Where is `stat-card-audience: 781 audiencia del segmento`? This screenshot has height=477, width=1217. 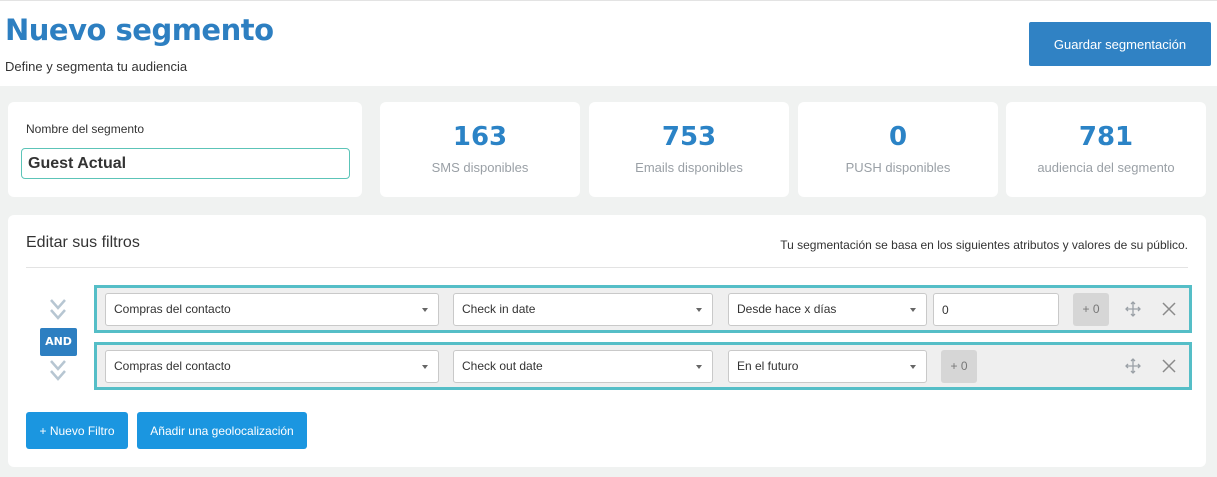
stat-card-audience: 781 audiencia del segmento is located at coordinates (1106, 149).